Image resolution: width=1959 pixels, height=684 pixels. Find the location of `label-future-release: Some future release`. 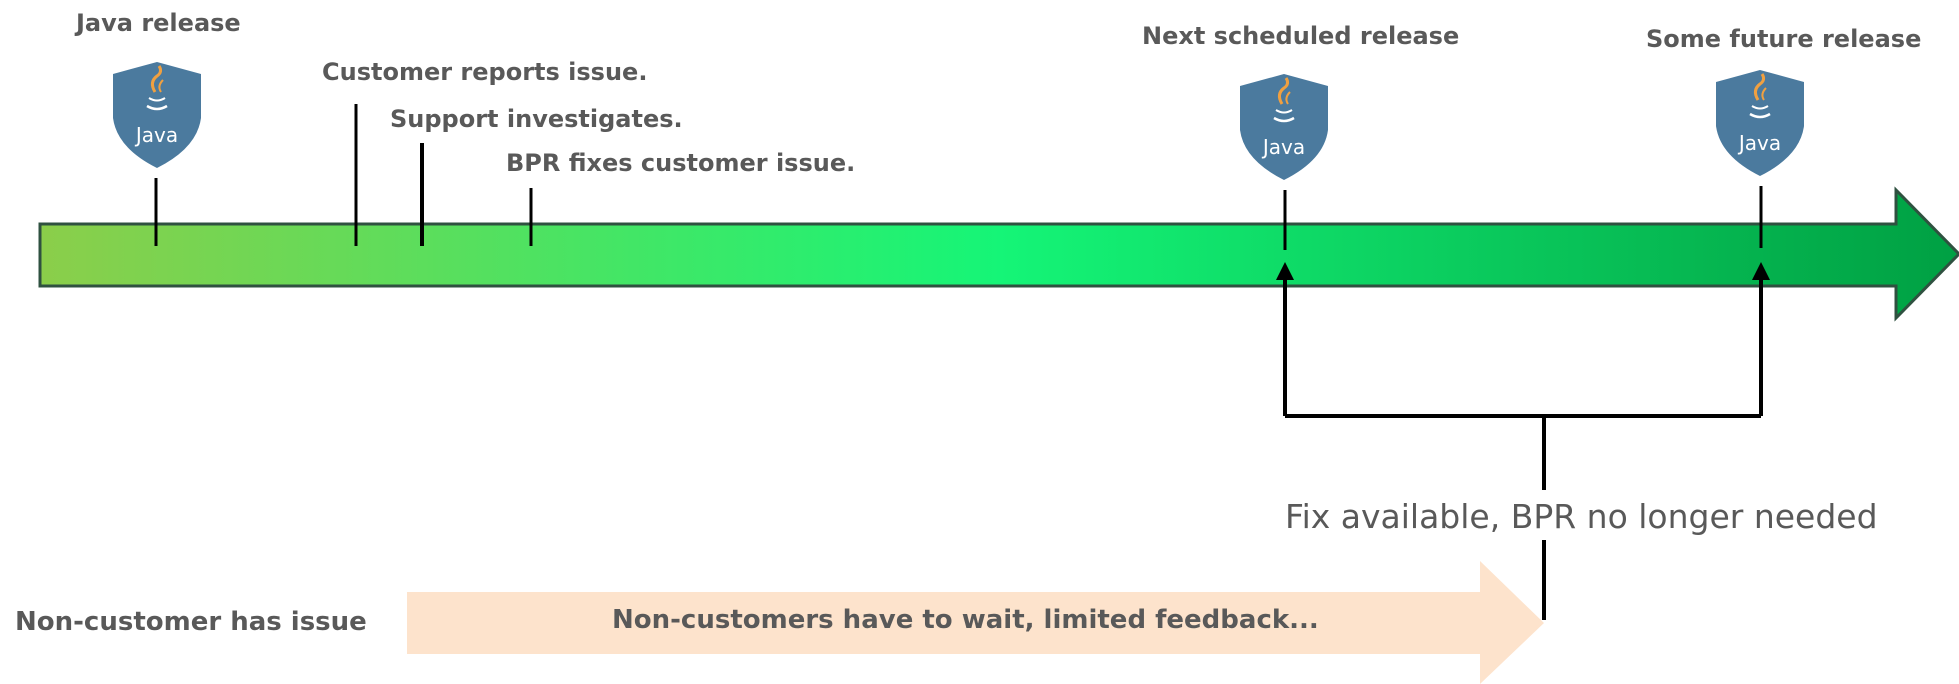

label-future-release: Some future release is located at coordinates (1784, 39).